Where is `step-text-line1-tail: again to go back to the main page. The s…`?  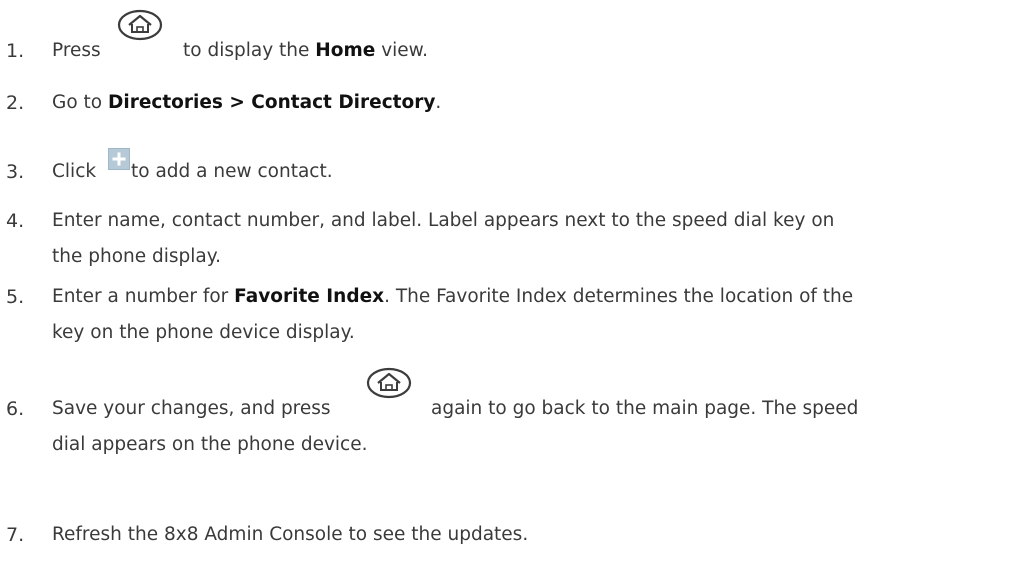
step-text-line1-tail: again to go back to the main page. The s… is located at coordinates (645, 408).